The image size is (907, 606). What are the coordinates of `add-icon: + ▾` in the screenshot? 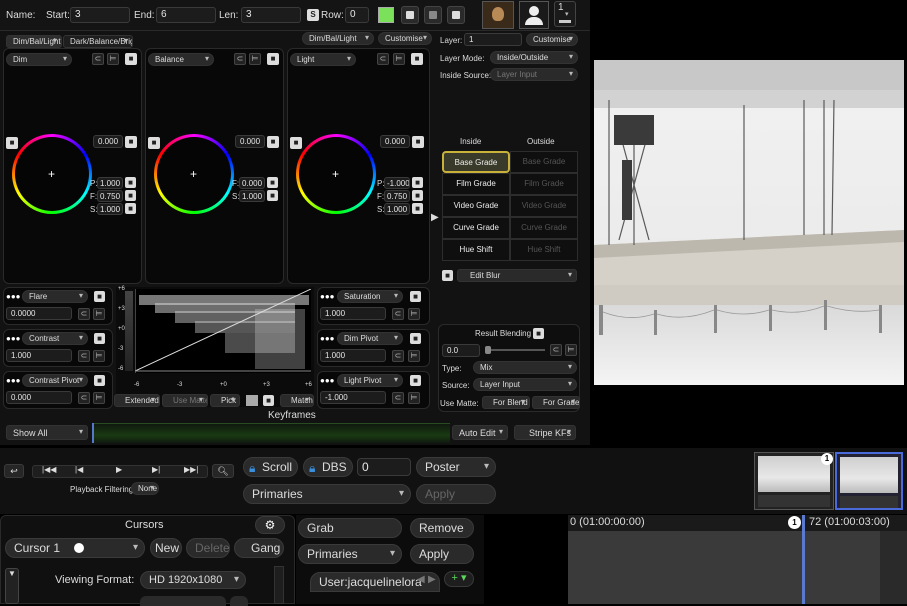 It's located at (459, 579).